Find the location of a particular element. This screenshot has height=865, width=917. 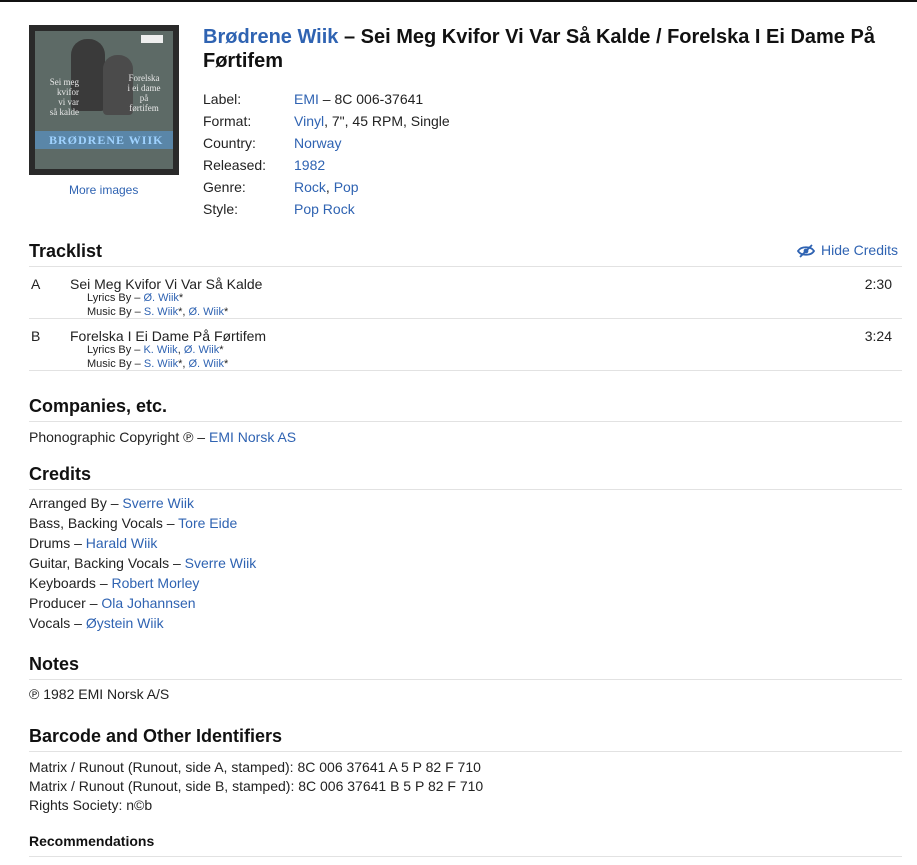

credit-link: Pop Rock is located at coordinates (324, 209).